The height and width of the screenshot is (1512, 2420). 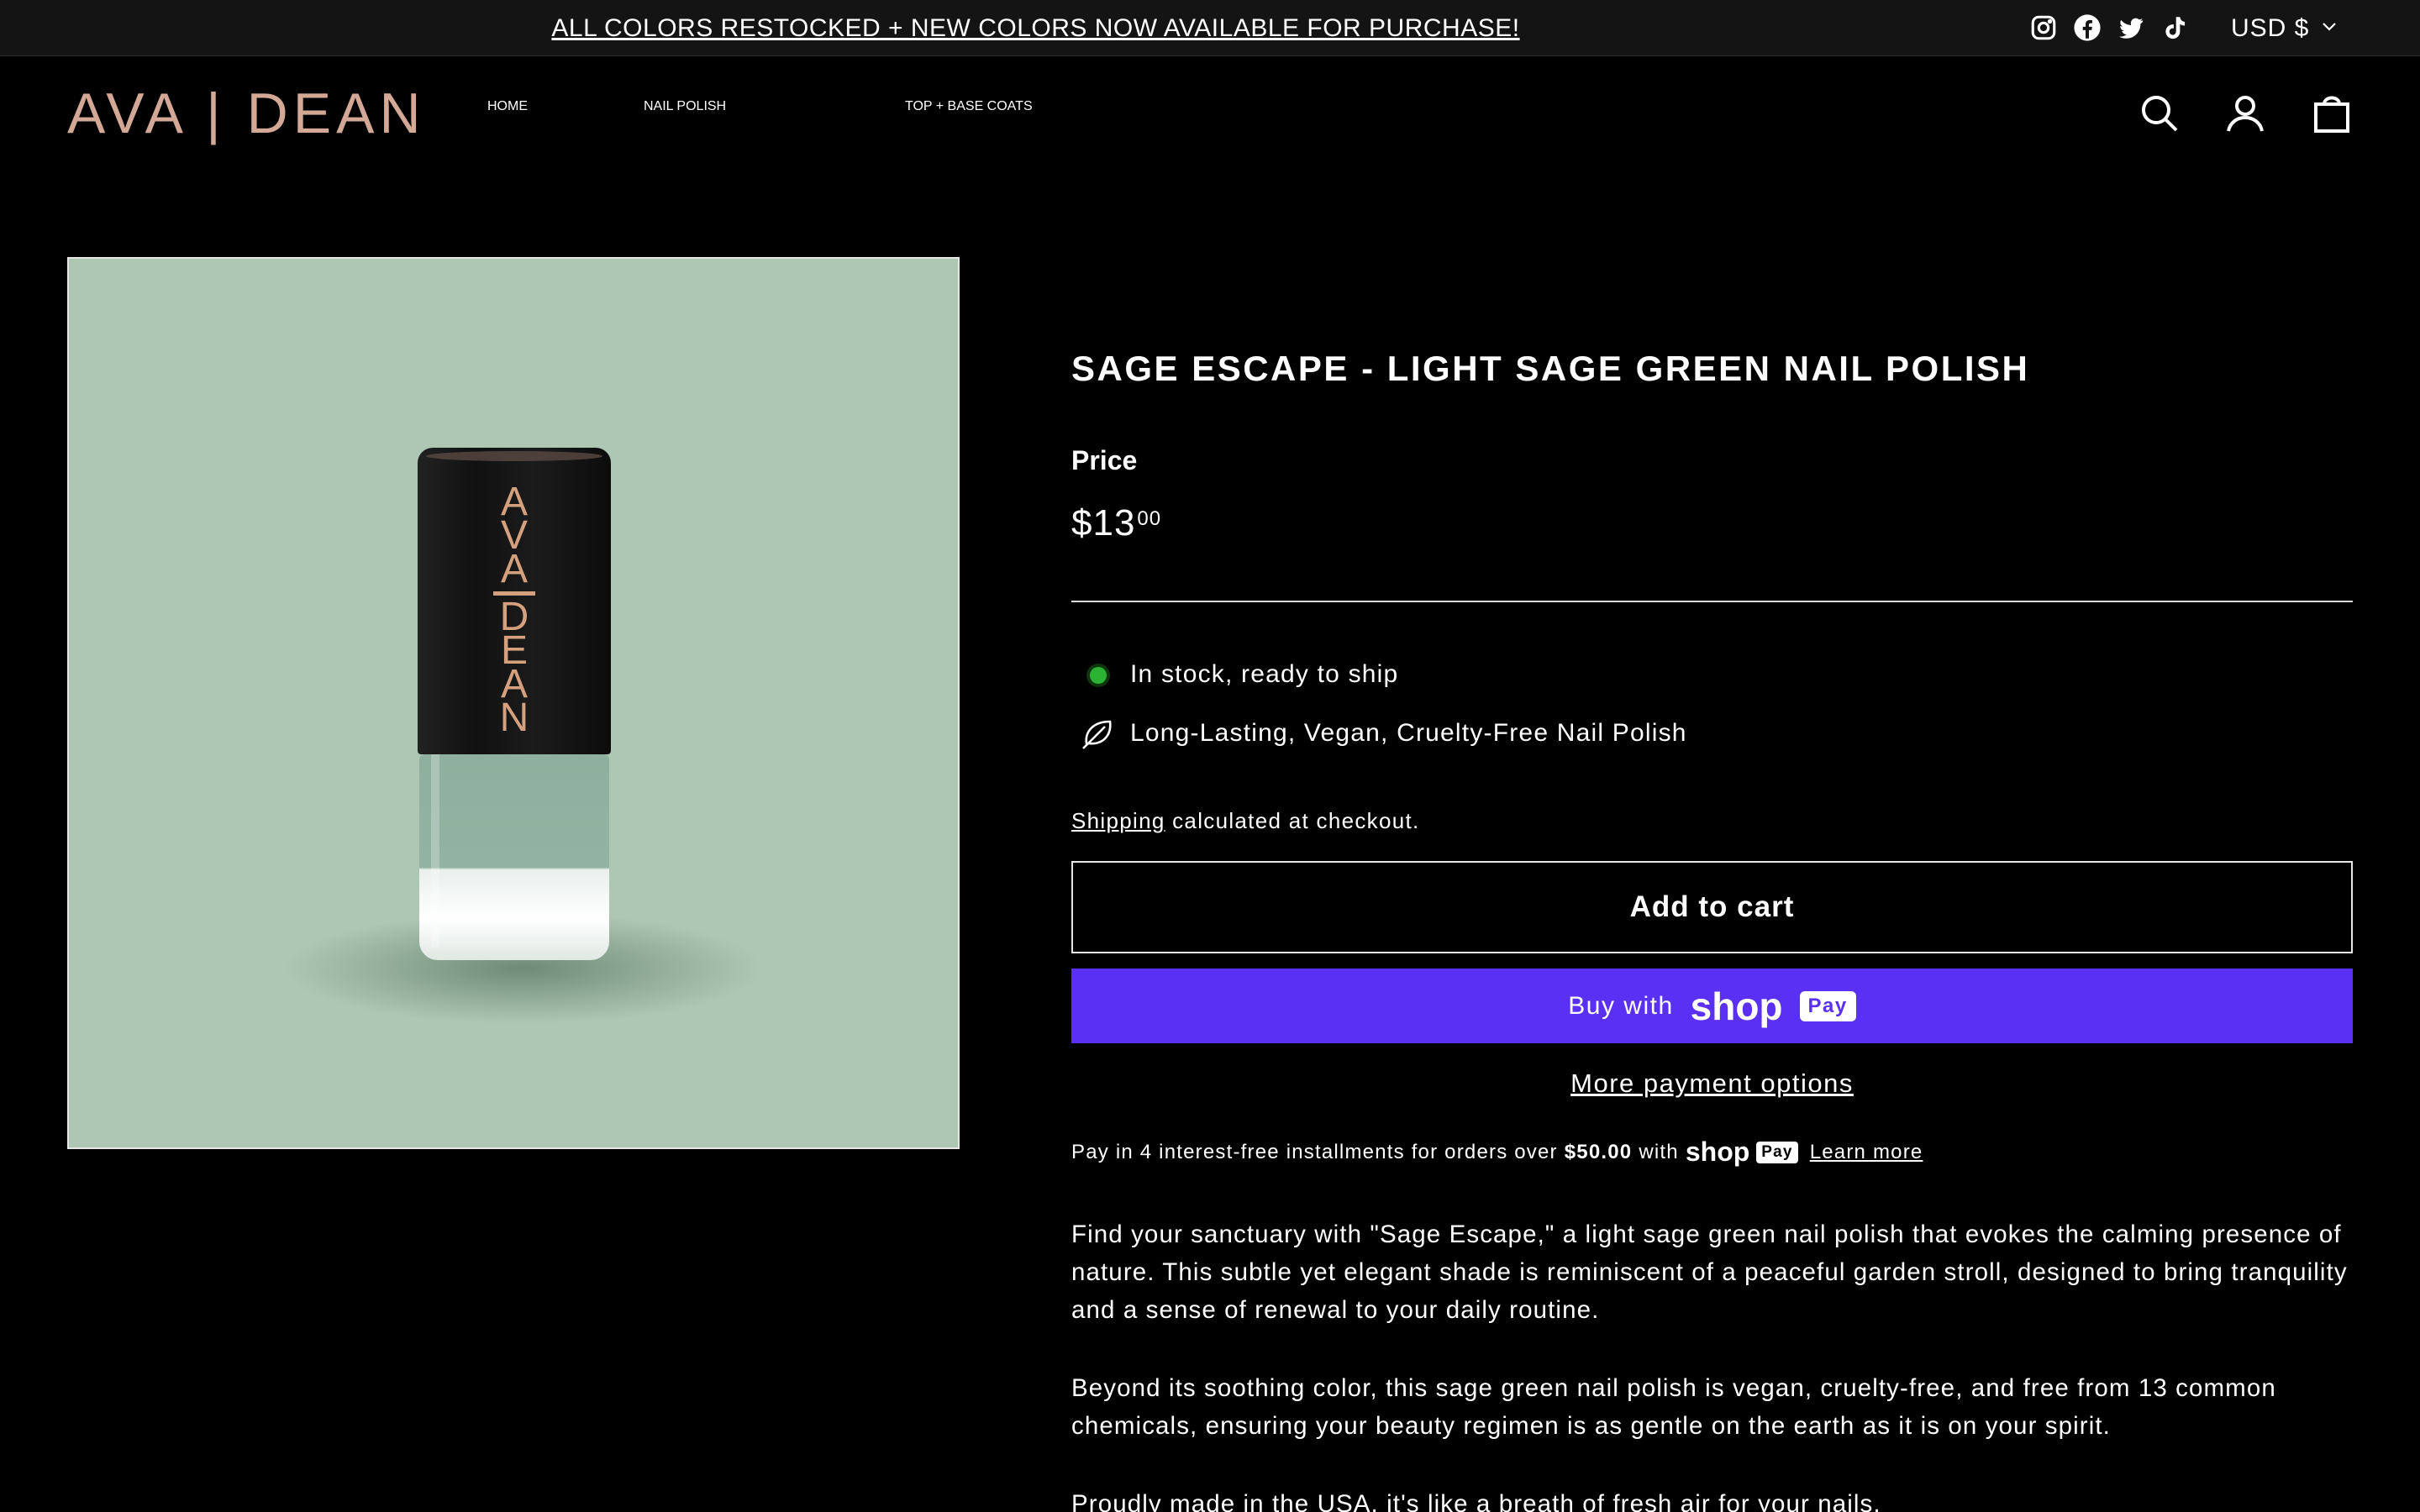 What do you see at coordinates (685, 106) in the screenshot?
I see `nav-item-nail-polish: NAIL POLISH` at bounding box center [685, 106].